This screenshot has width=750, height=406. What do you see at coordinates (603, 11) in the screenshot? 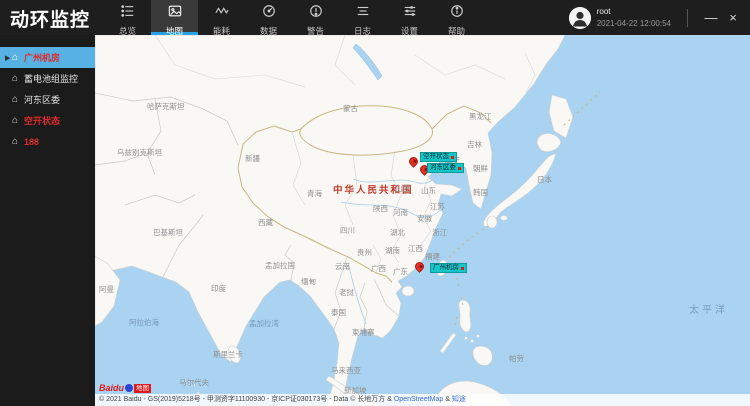
I see `user-name: root` at bounding box center [603, 11].